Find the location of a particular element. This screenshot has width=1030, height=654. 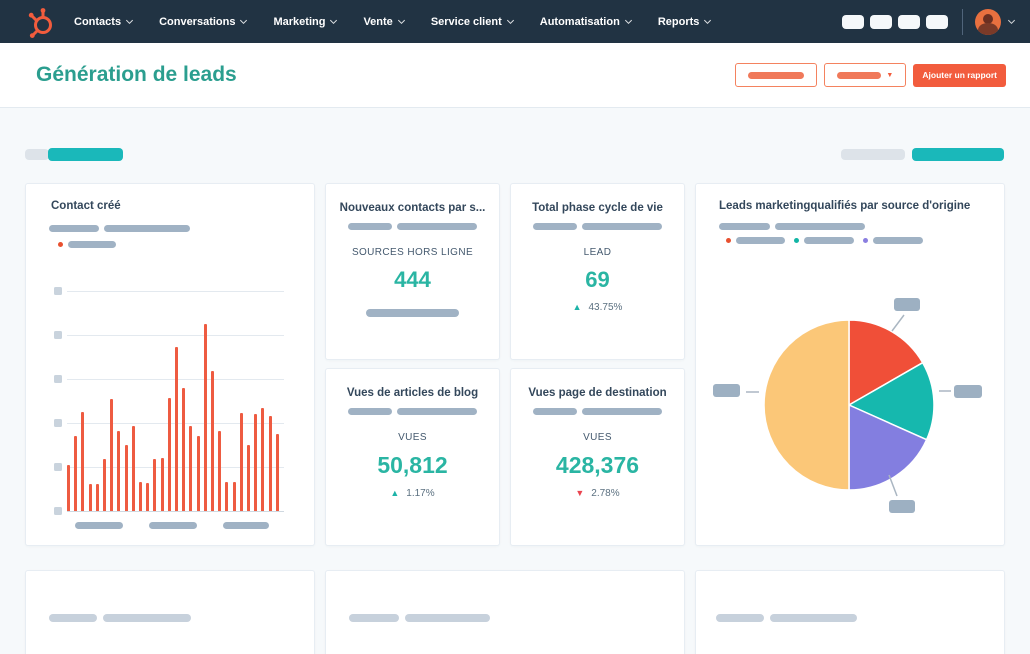

nav-item-vente: Vente is located at coordinates (384, 22).